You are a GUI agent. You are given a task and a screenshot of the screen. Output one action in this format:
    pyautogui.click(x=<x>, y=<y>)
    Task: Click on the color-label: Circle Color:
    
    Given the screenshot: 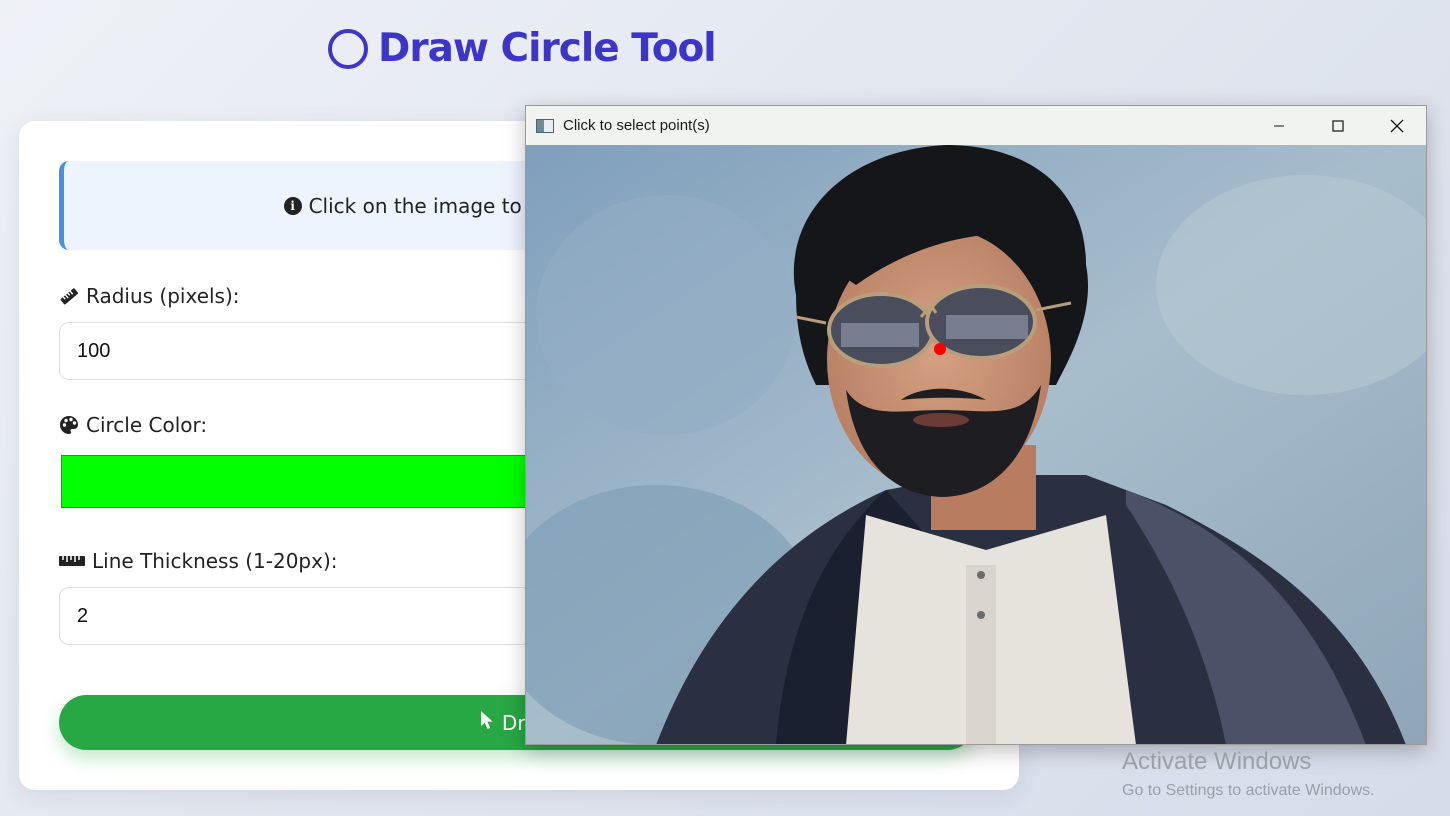 What is the action you would take?
    pyautogui.click(x=133, y=425)
    